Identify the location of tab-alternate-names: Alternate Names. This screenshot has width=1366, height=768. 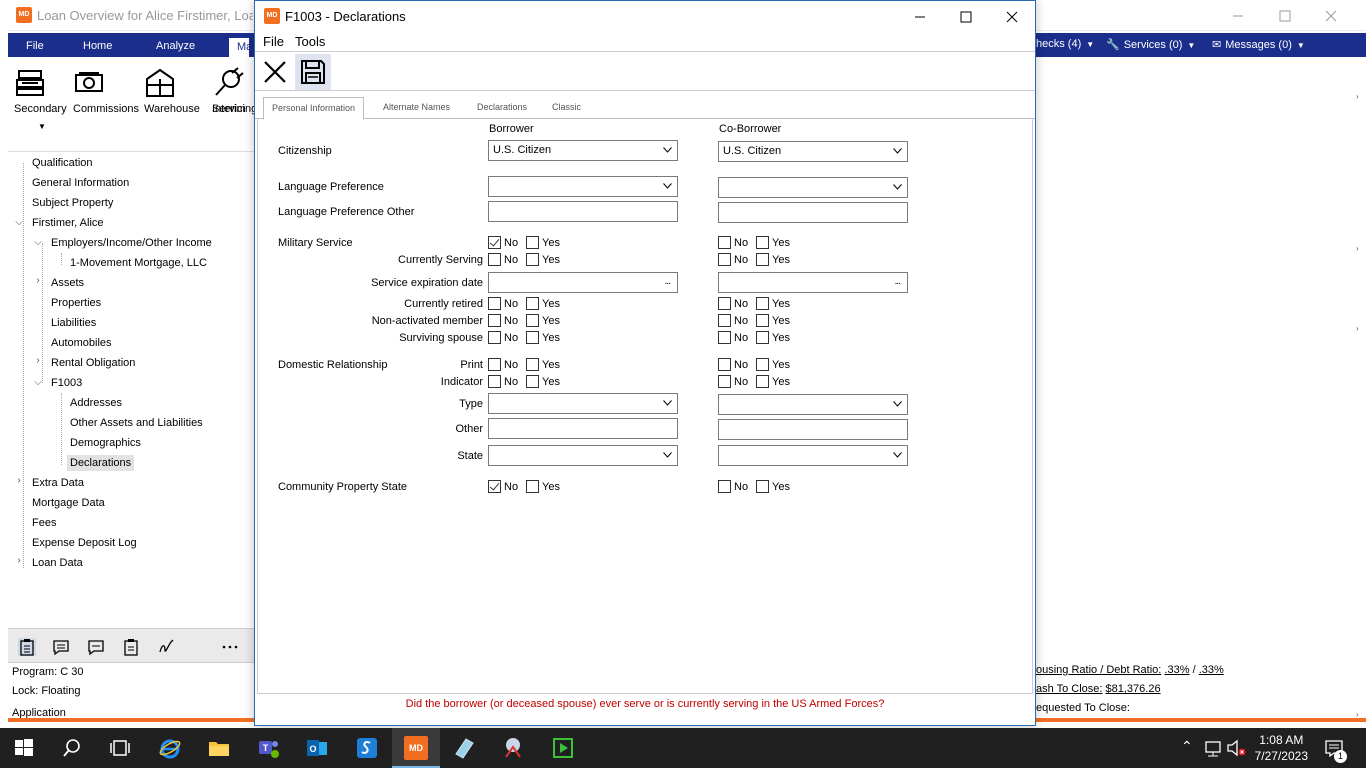
(416, 107).